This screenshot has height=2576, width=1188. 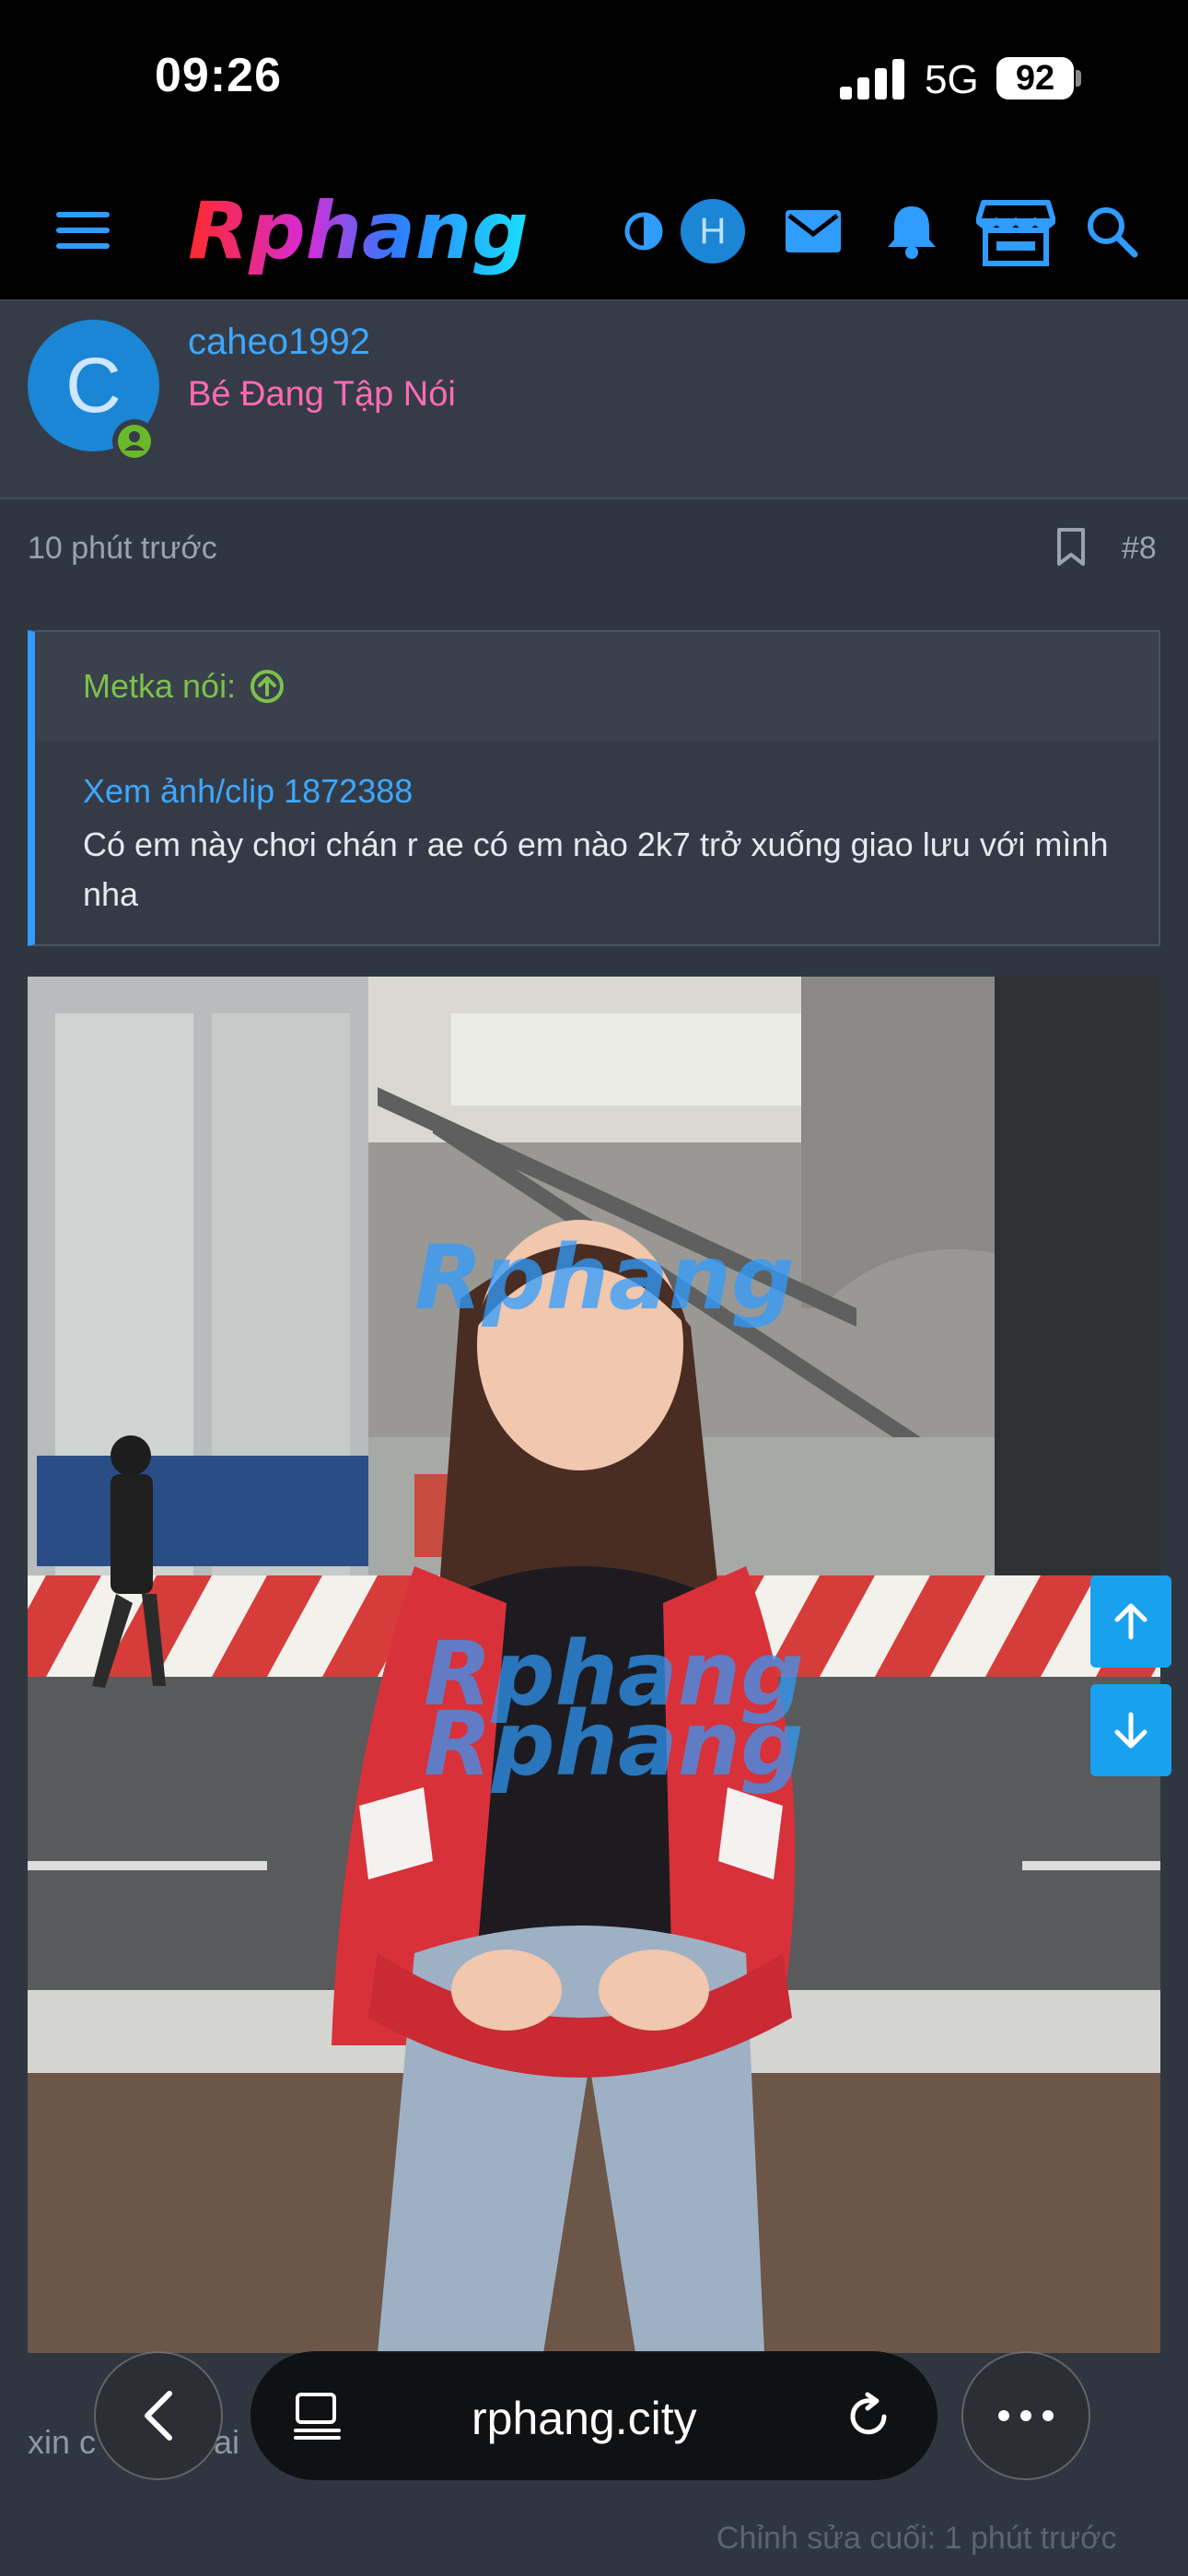 I want to click on search-button, so click(x=1111, y=231).